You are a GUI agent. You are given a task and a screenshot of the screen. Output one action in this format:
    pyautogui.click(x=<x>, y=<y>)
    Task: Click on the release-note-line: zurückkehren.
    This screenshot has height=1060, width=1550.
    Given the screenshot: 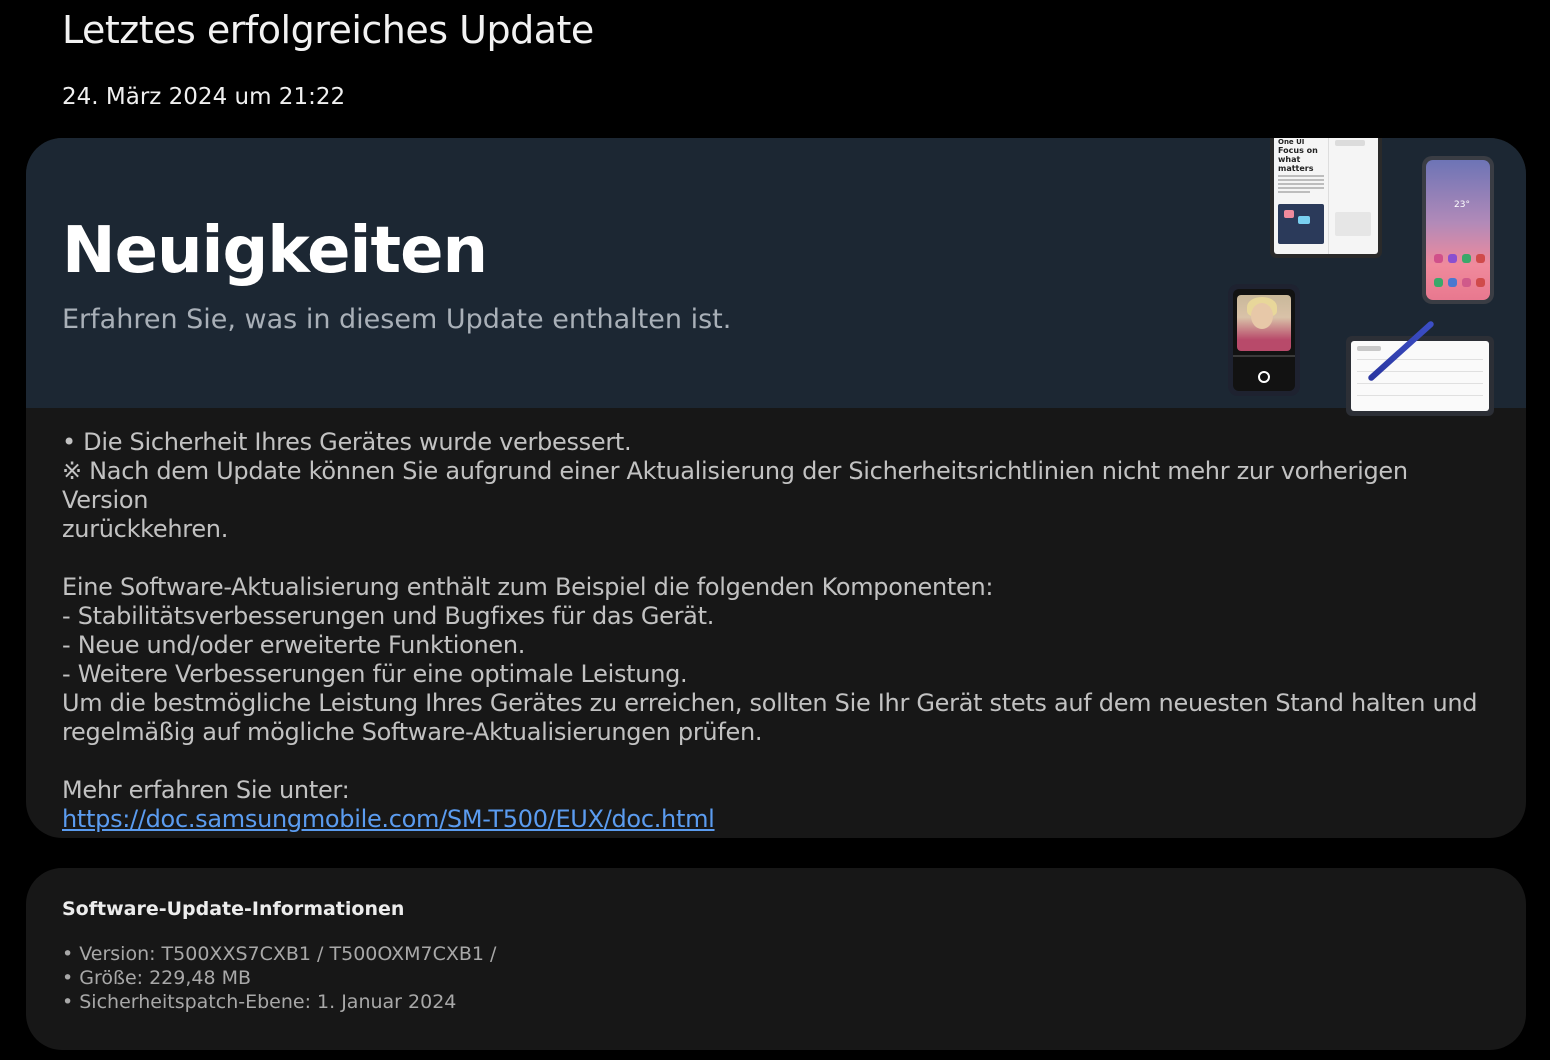 What is the action you would take?
    pyautogui.click(x=145, y=529)
    